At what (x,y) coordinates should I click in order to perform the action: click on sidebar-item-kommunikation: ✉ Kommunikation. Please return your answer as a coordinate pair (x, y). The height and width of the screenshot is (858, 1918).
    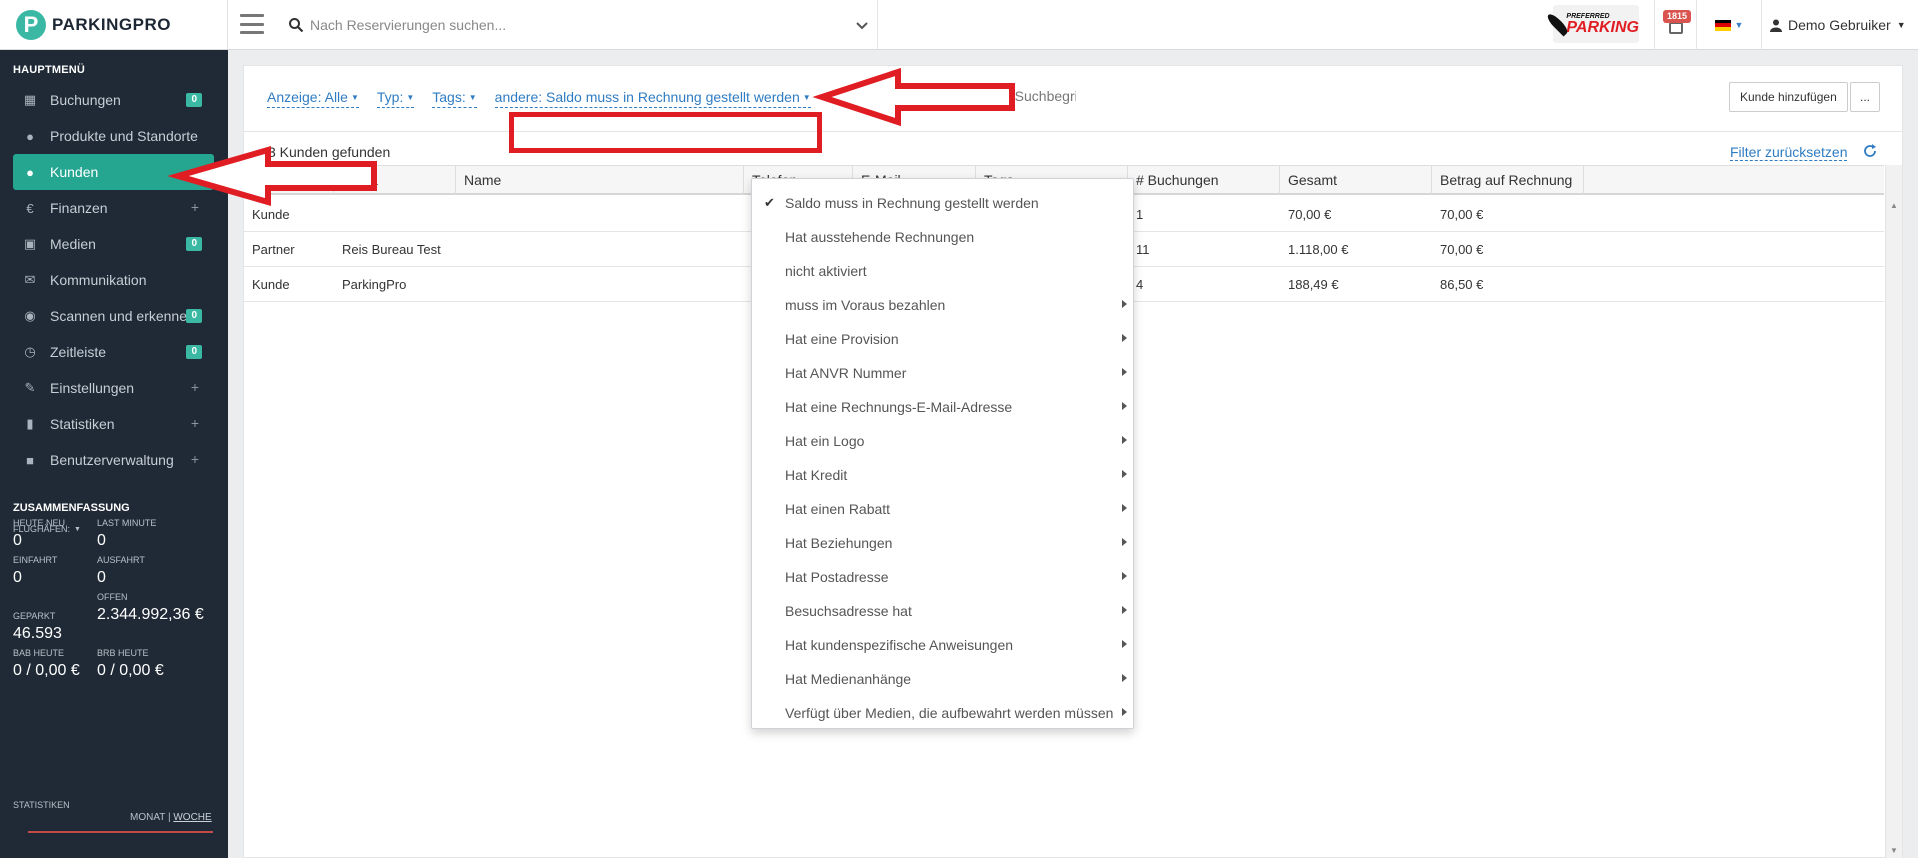
    Looking at the image, I should click on (114, 280).